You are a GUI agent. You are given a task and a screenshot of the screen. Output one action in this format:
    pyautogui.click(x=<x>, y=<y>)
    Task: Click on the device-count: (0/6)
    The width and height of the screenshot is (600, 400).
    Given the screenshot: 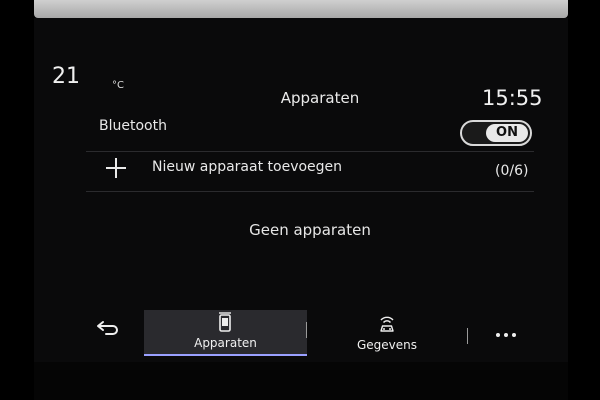 What is the action you would take?
    pyautogui.click(x=512, y=171)
    